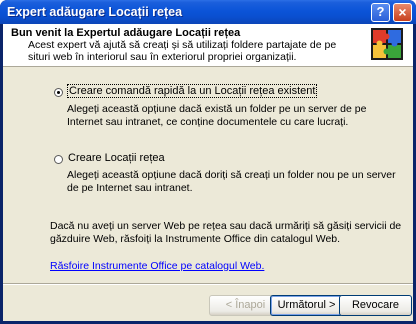 This screenshot has height=324, width=416. I want to click on radio-create-network-place, so click(58, 159).